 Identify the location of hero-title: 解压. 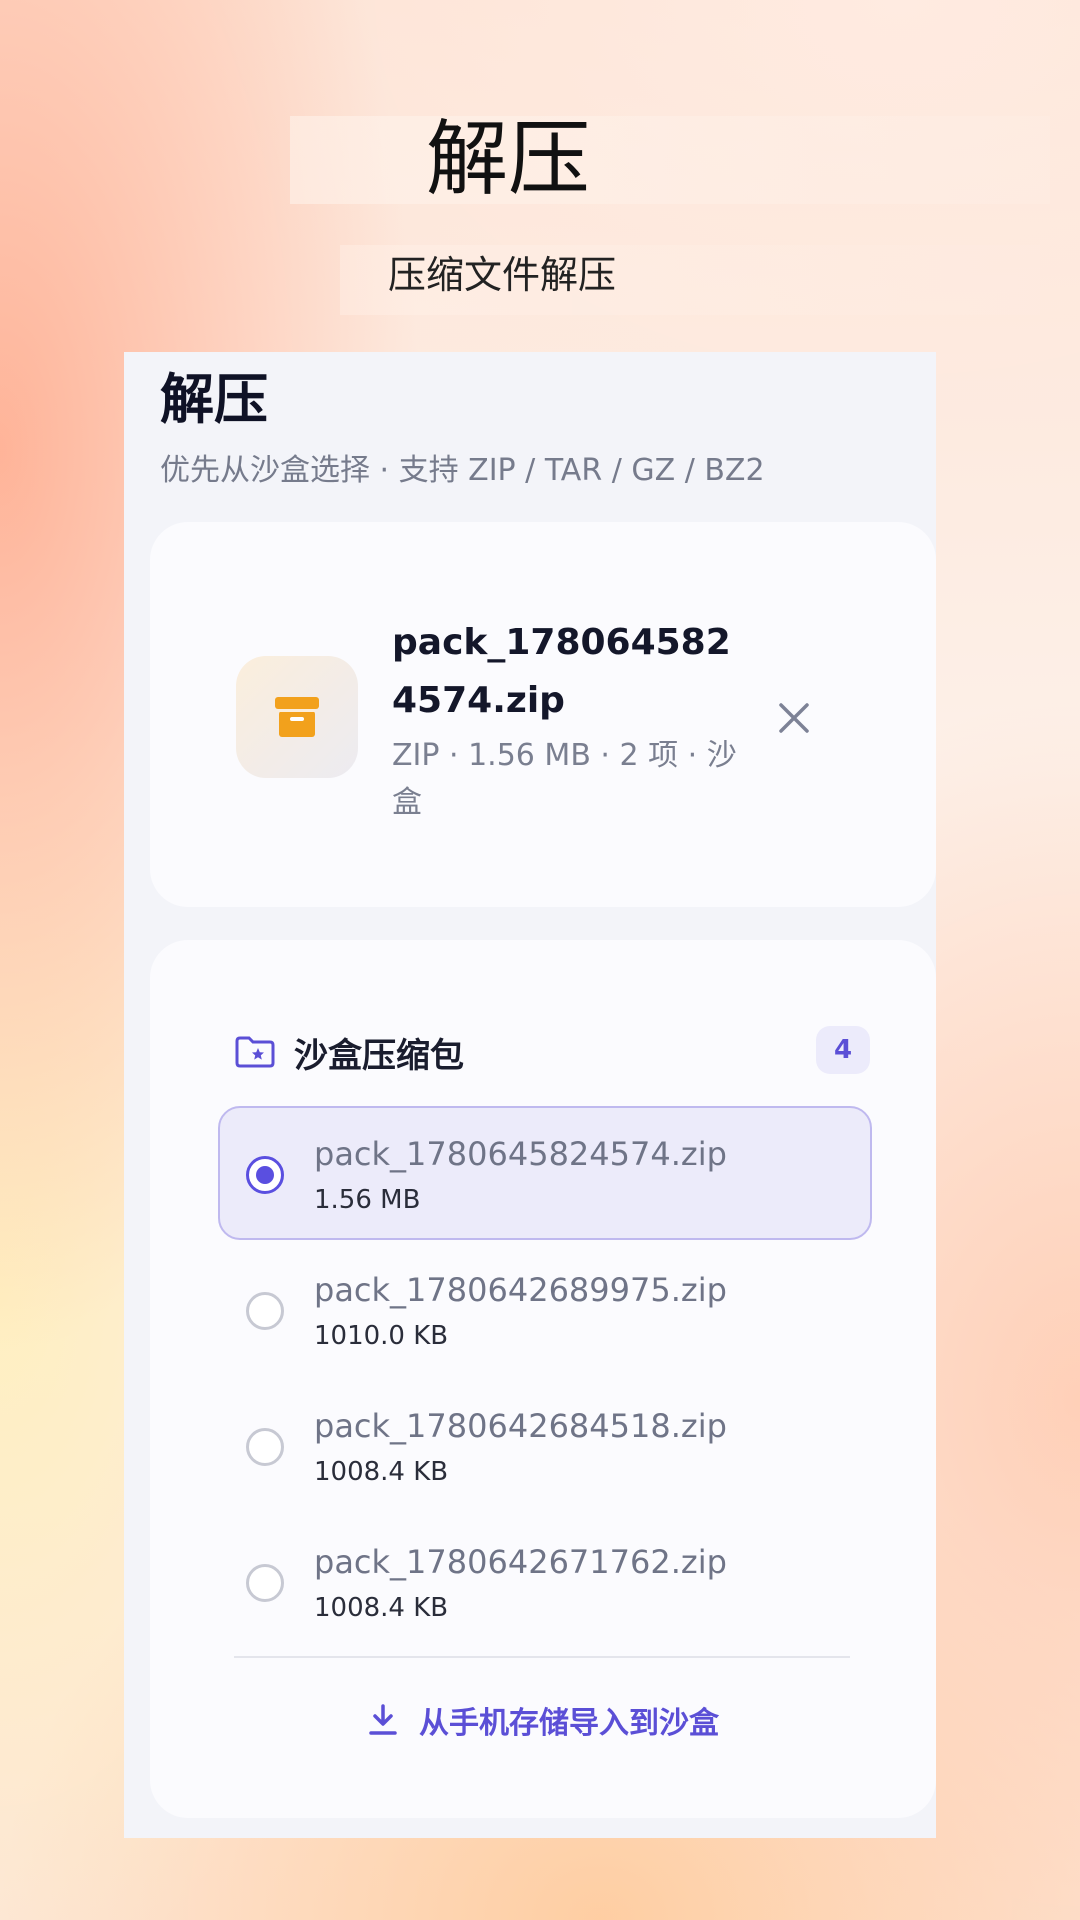
(670, 160).